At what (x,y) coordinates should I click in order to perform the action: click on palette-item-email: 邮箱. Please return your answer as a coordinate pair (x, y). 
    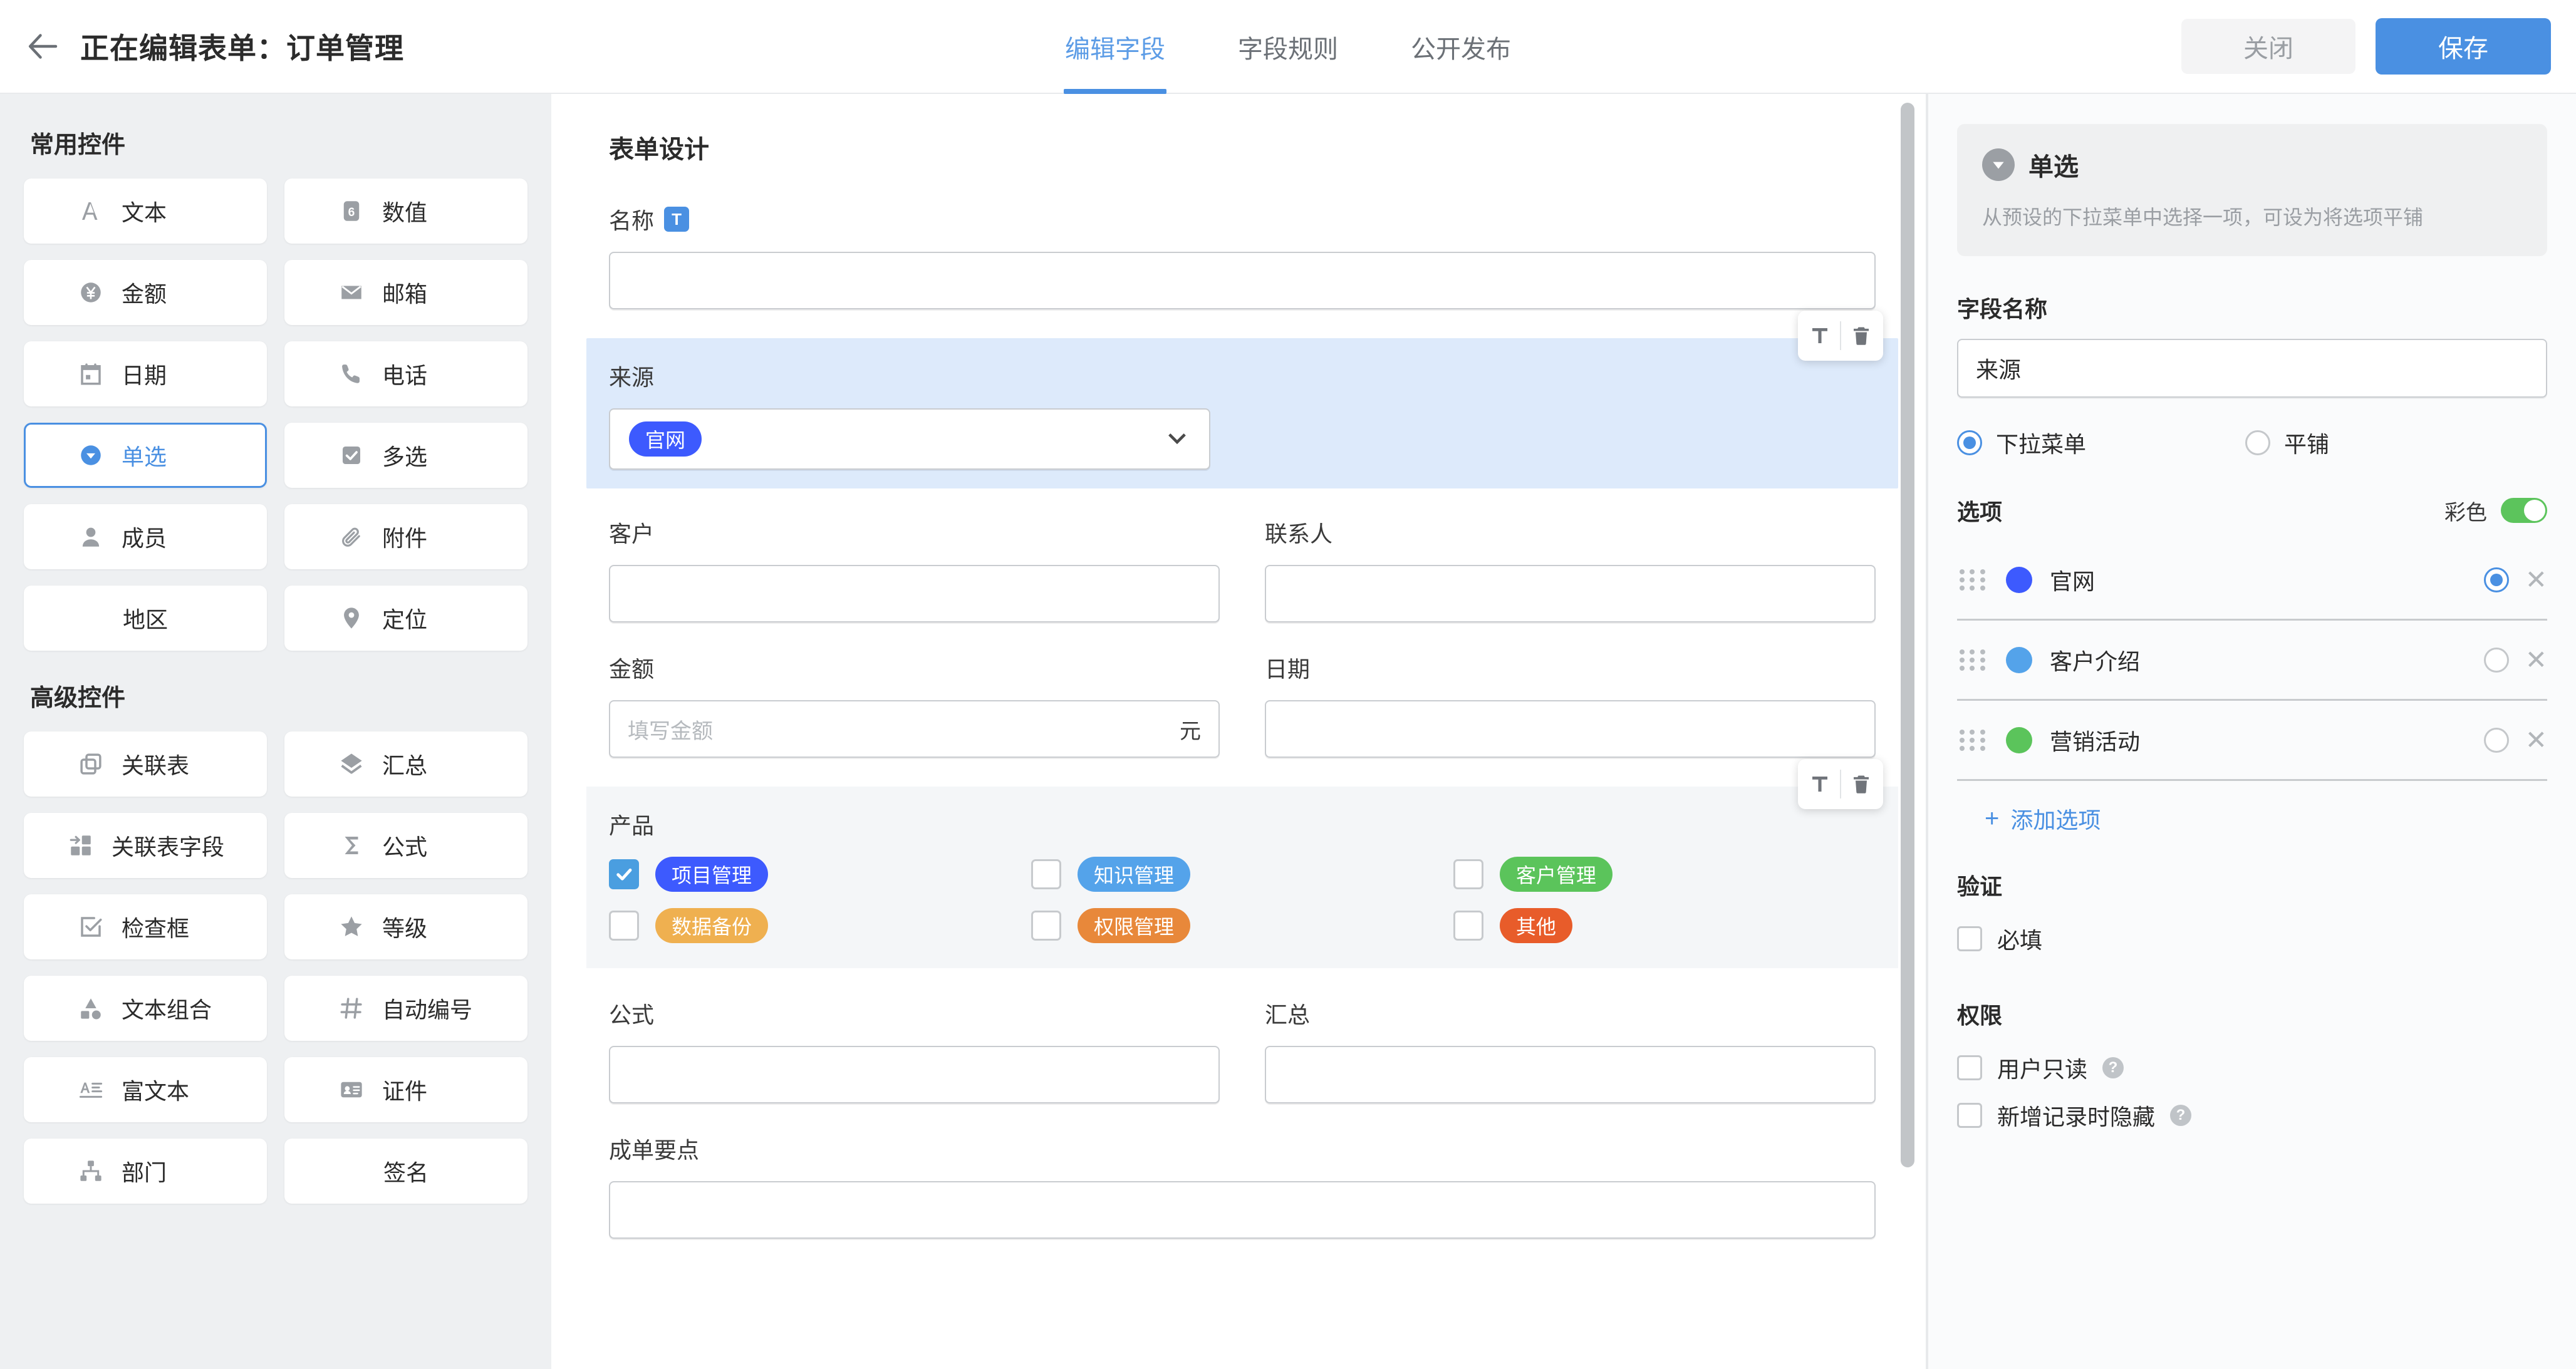
    Looking at the image, I should click on (405, 292).